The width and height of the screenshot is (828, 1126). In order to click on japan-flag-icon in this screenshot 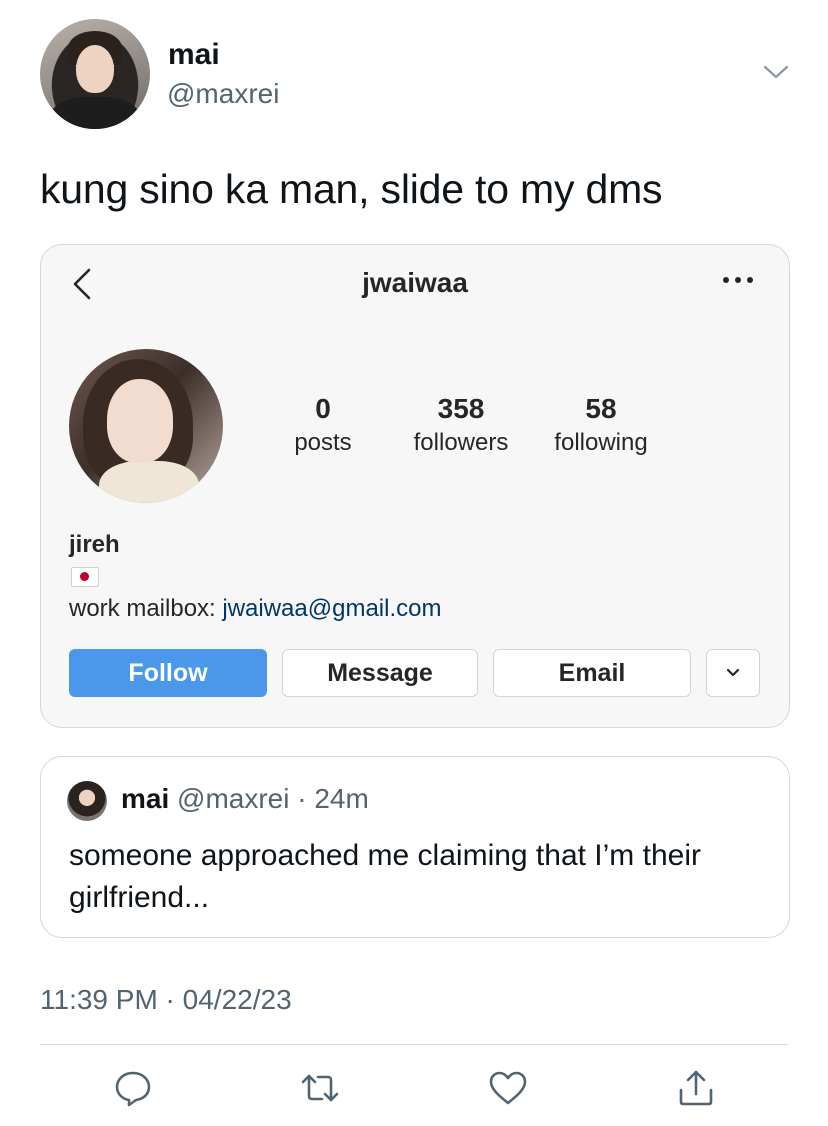, I will do `click(85, 577)`.